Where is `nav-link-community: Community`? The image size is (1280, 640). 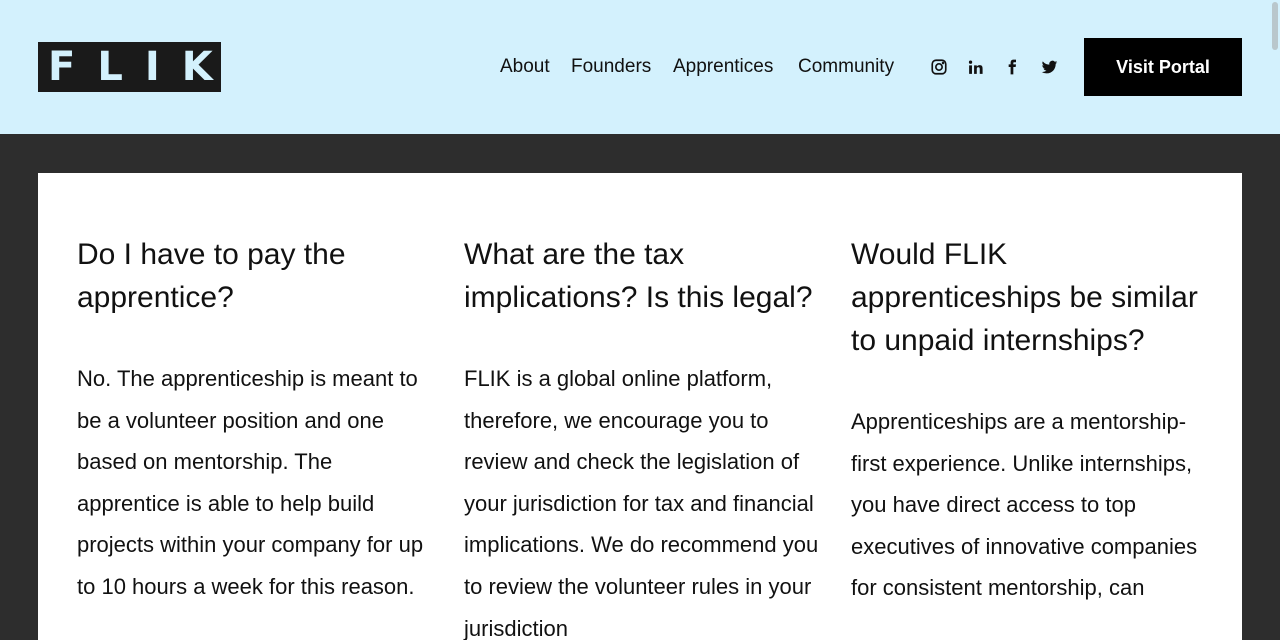
nav-link-community: Community is located at coordinates (846, 67).